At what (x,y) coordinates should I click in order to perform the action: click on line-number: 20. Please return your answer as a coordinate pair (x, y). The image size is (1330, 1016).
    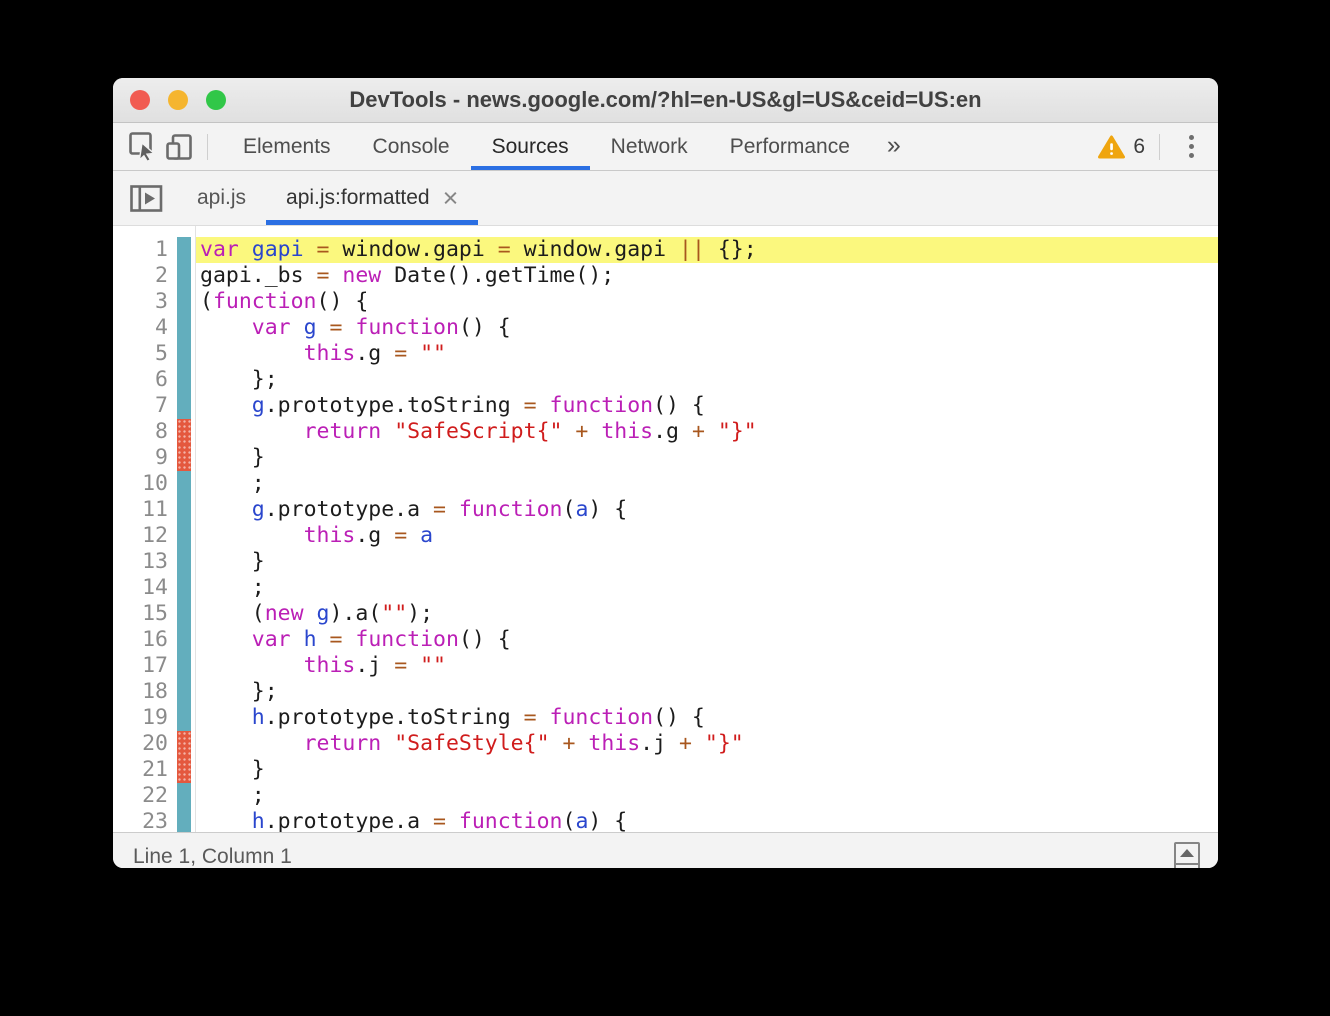
    Looking at the image, I should click on (140, 744).